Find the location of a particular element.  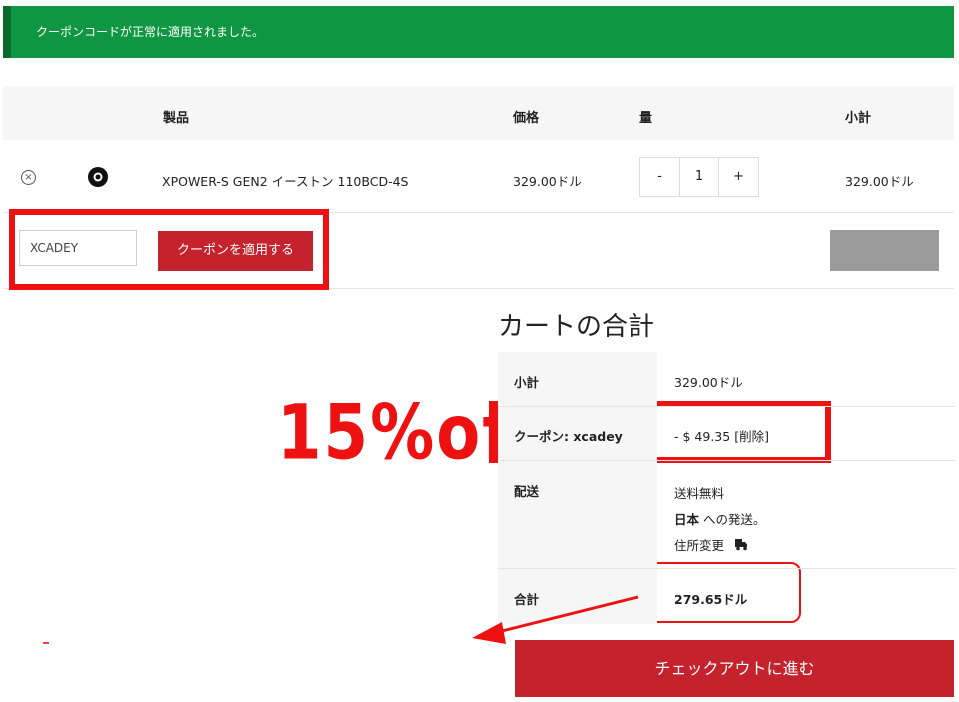

product-thumbnail is located at coordinates (98, 177).